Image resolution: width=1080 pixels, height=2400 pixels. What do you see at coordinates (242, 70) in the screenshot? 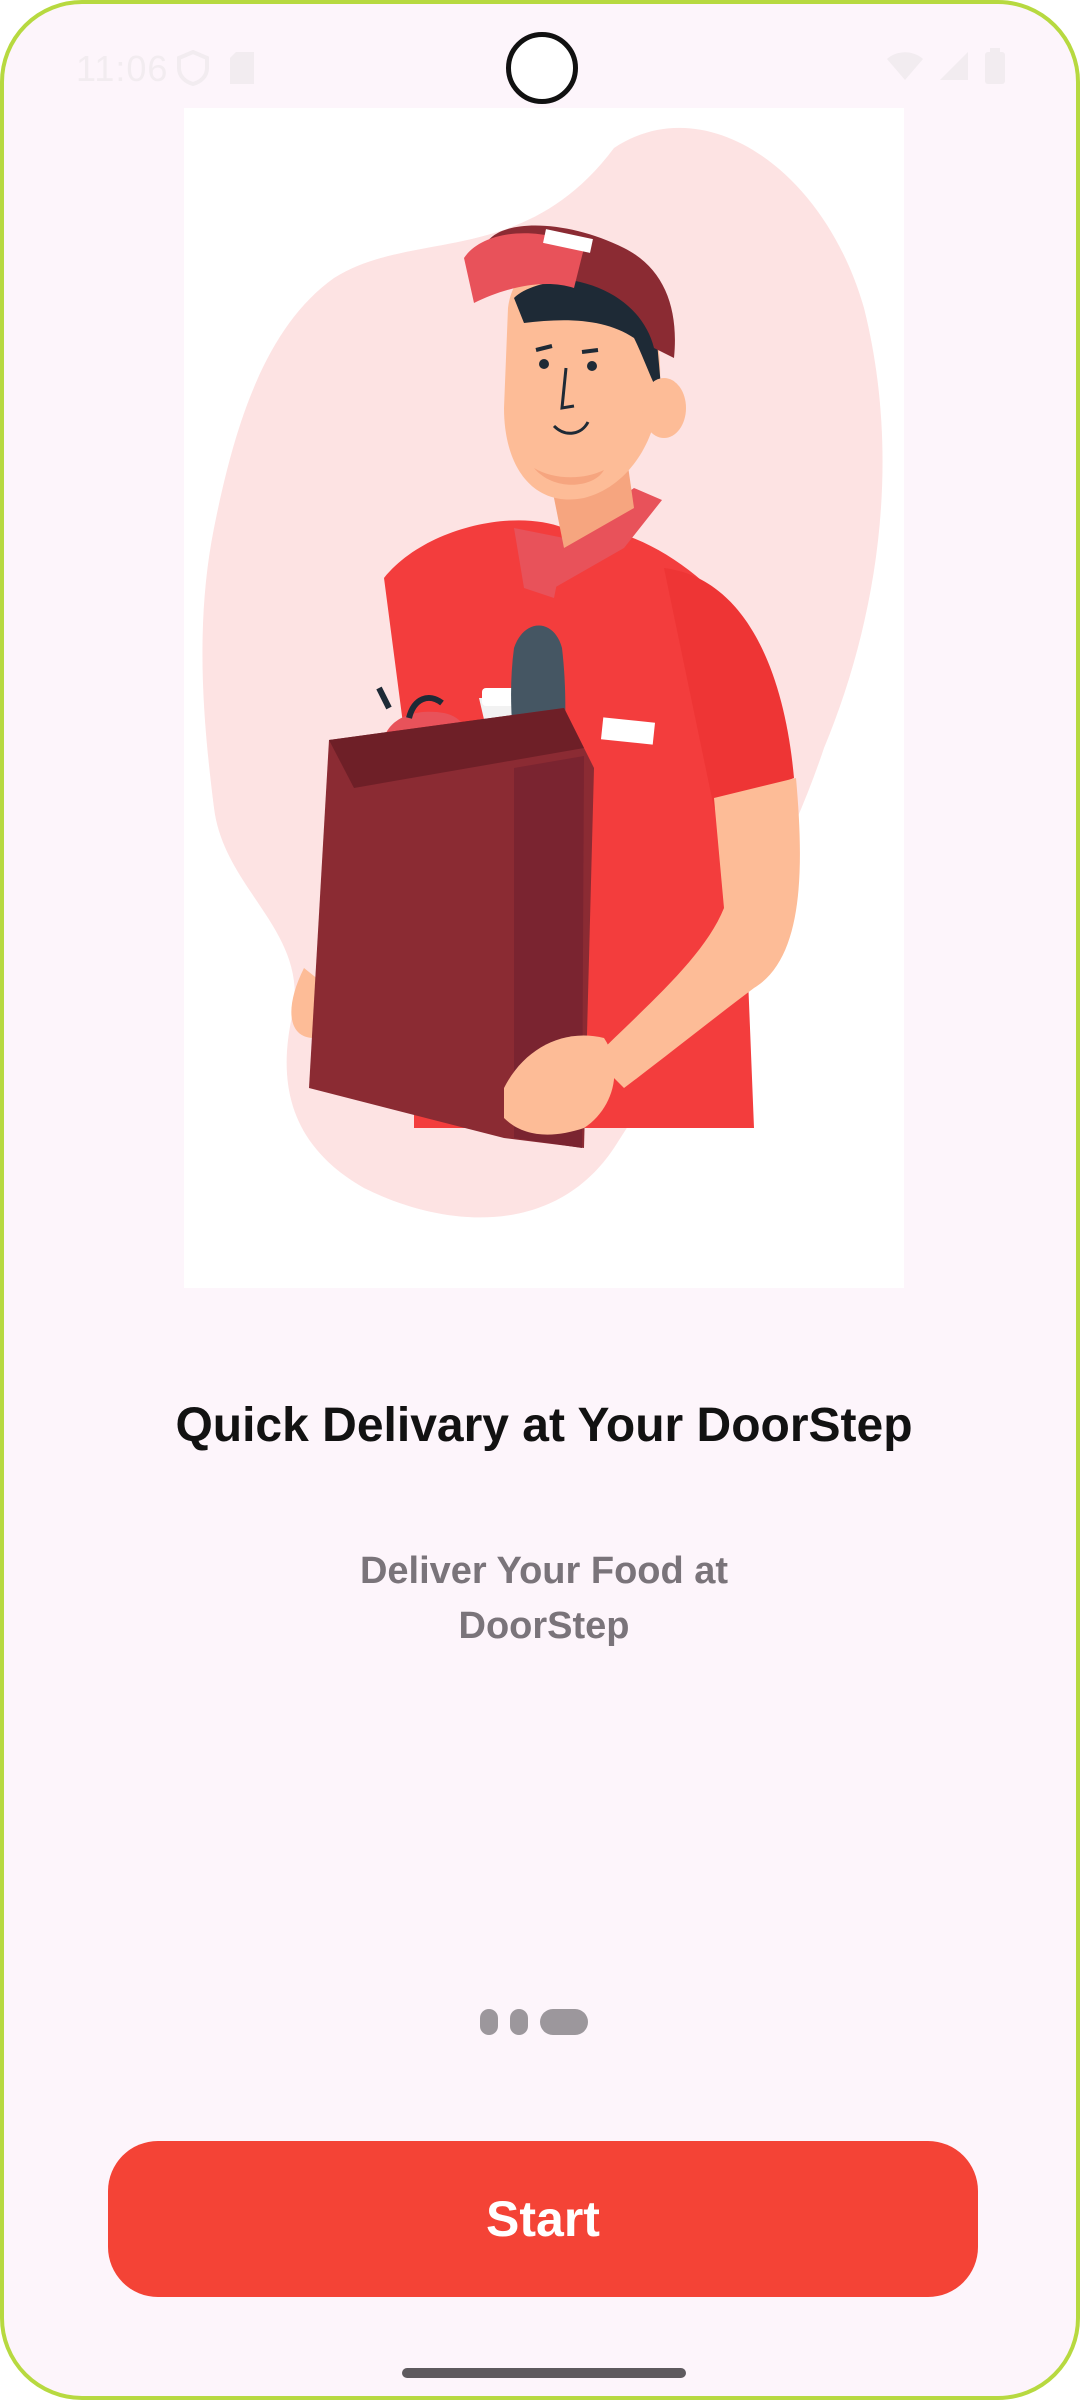
I see `sim-card-icon` at bounding box center [242, 70].